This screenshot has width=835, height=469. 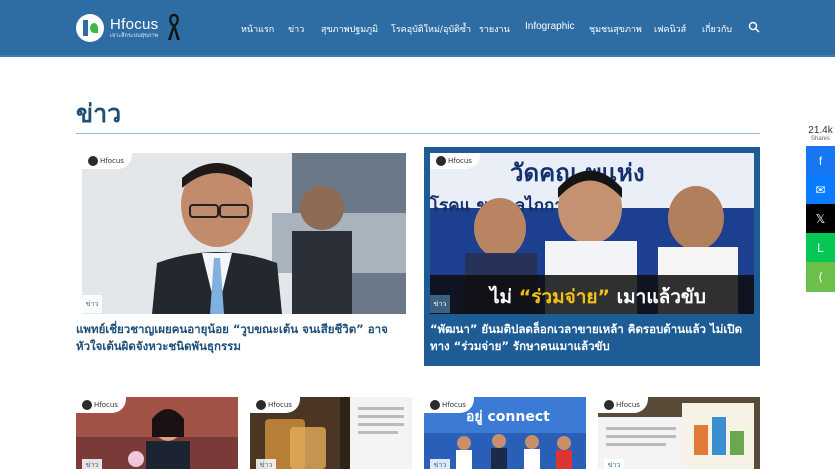 I want to click on line-share-button: L, so click(x=820, y=248).